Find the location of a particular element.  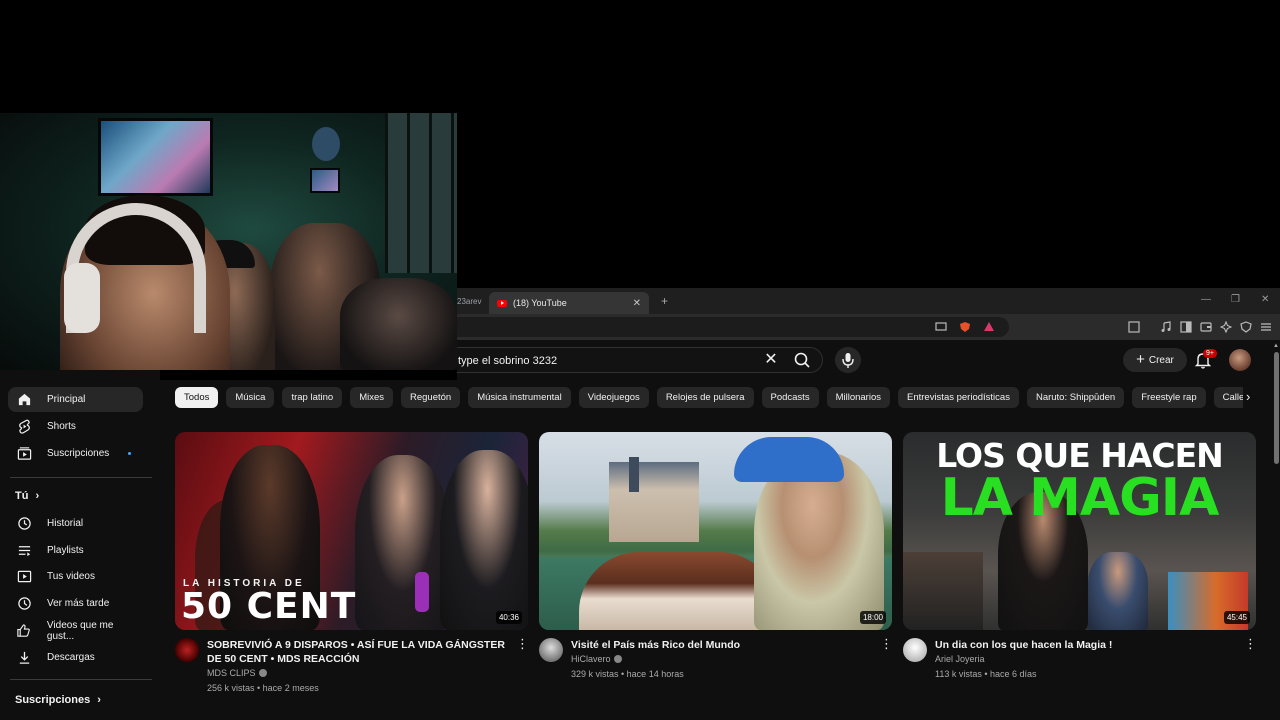

music-icon is located at coordinates (1166, 327).